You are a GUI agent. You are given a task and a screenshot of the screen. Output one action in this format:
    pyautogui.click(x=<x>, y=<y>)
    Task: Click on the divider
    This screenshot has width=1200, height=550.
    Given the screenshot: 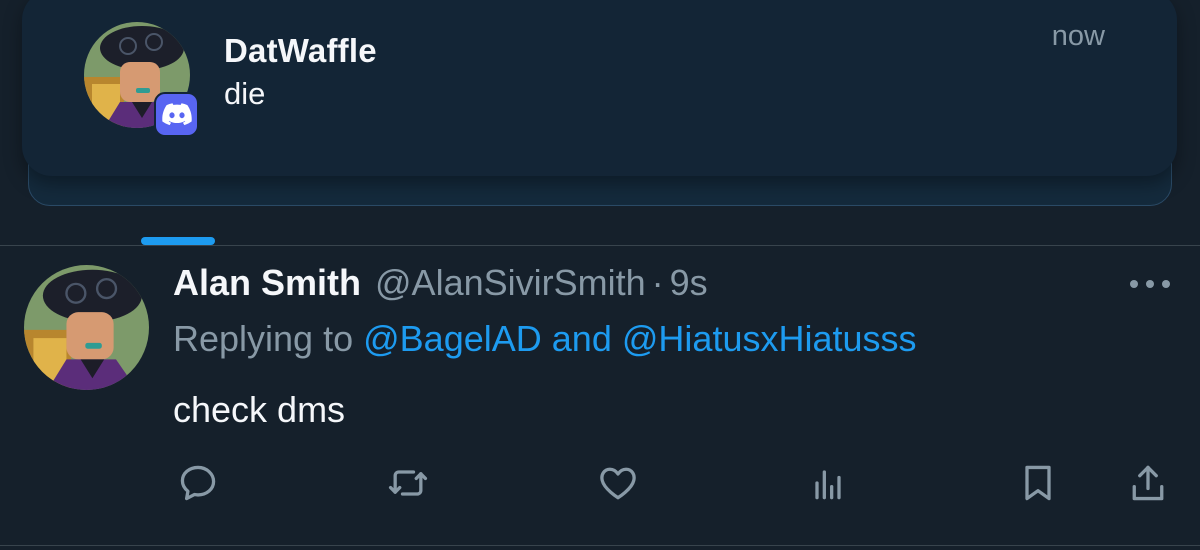 What is the action you would take?
    pyautogui.click(x=600, y=245)
    